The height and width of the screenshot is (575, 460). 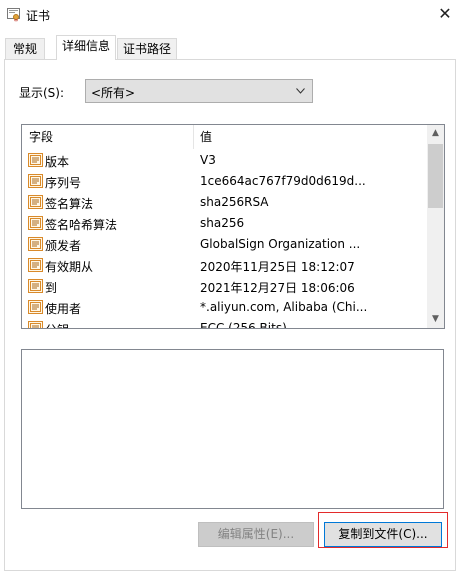 What do you see at coordinates (13, 15) in the screenshot?
I see `certificate-icon` at bounding box center [13, 15].